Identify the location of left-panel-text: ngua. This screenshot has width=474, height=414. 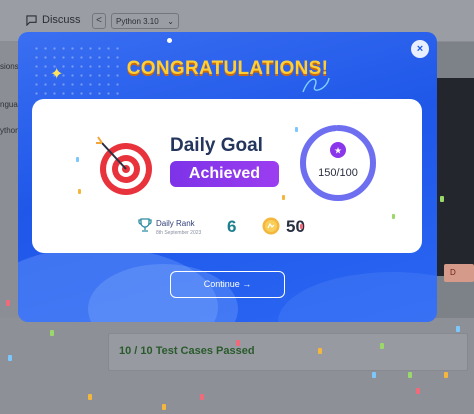
(9, 104).